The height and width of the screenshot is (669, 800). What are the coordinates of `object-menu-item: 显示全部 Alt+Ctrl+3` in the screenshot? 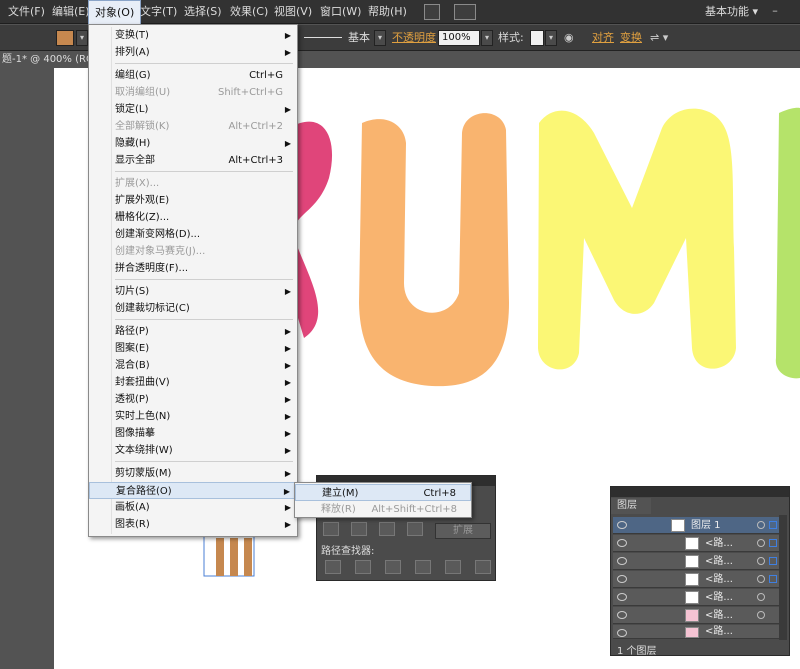 It's located at (193, 160).